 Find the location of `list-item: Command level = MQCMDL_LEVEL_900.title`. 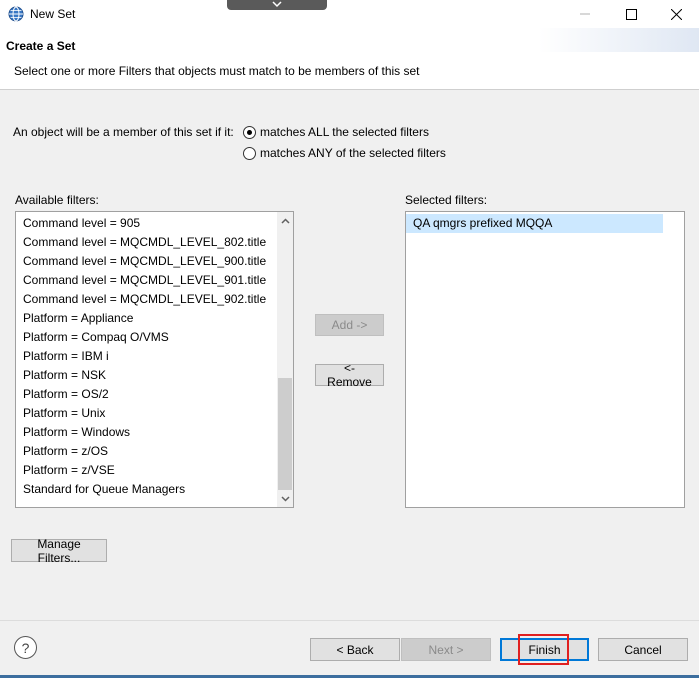

list-item: Command level = MQCMDL_LEVEL_900.title is located at coordinates (154, 261).